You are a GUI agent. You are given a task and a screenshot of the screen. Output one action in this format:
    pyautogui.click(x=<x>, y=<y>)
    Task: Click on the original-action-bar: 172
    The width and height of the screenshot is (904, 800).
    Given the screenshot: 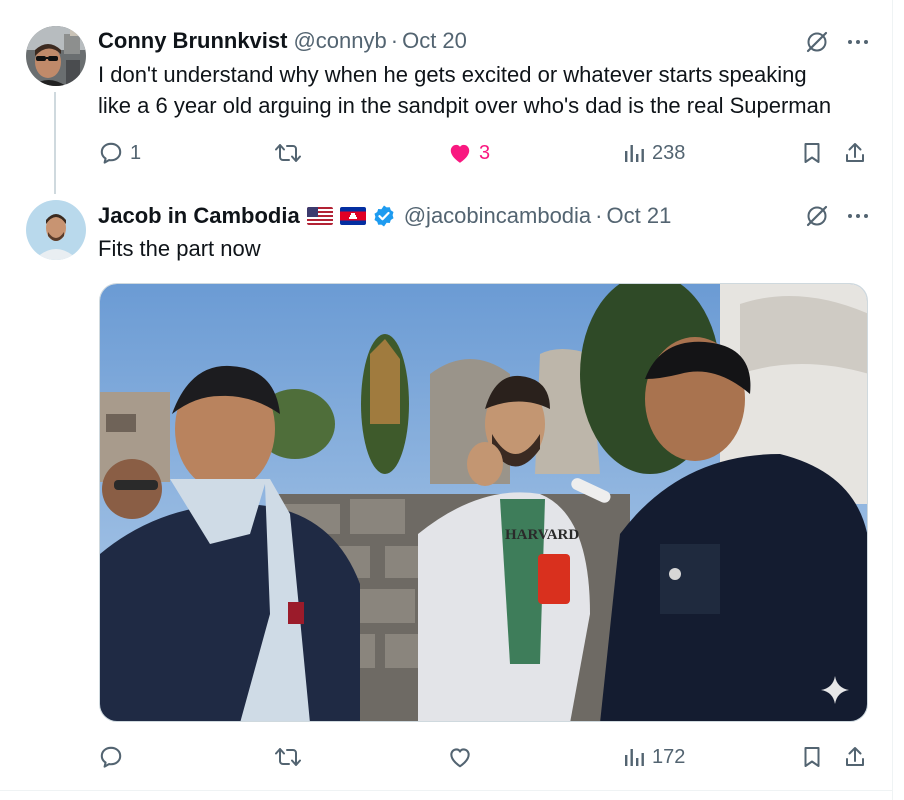 What is the action you would take?
    pyautogui.click(x=483, y=757)
    